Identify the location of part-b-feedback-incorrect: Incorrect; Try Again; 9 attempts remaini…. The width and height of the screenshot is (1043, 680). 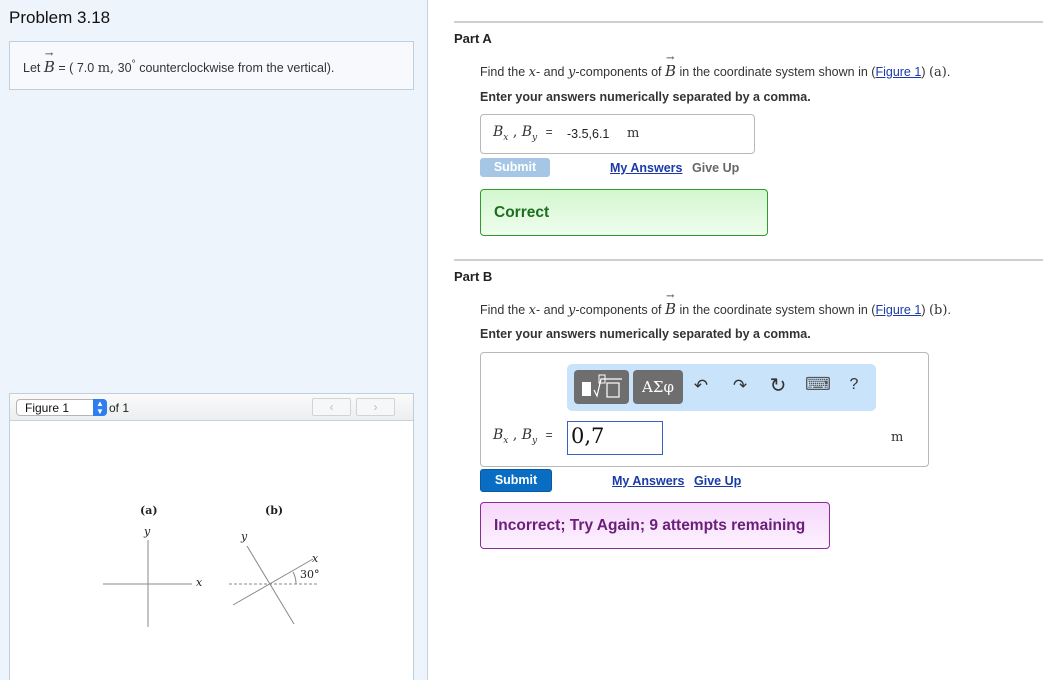
(655, 525).